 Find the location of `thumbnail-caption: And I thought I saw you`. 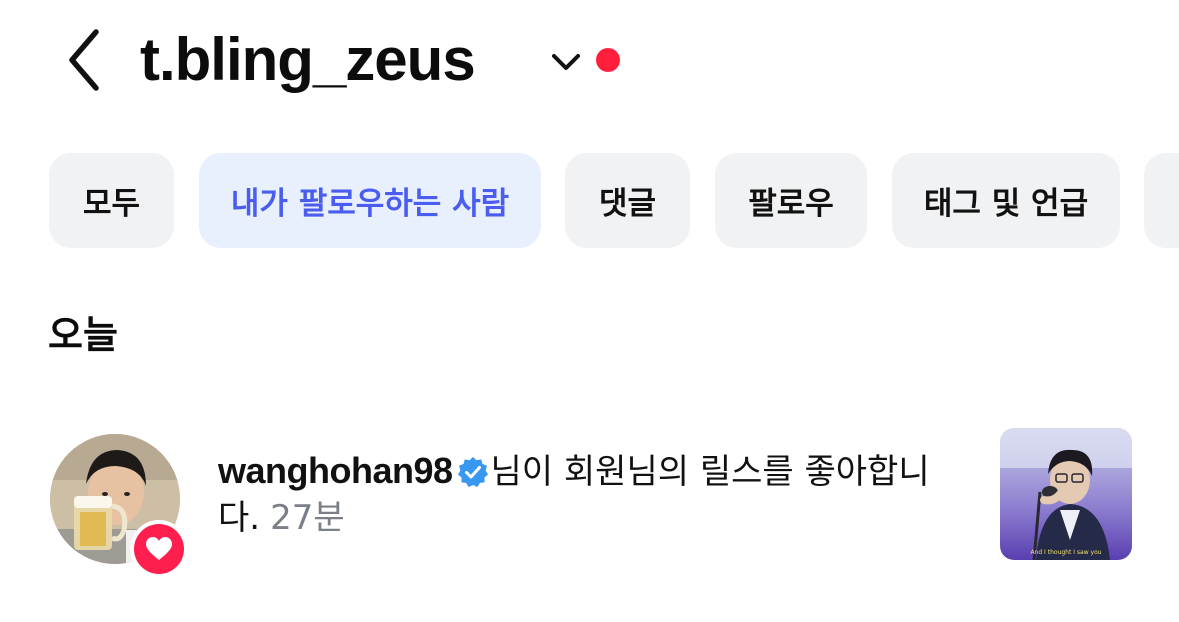

thumbnail-caption: And I thought I saw you is located at coordinates (1066, 552).